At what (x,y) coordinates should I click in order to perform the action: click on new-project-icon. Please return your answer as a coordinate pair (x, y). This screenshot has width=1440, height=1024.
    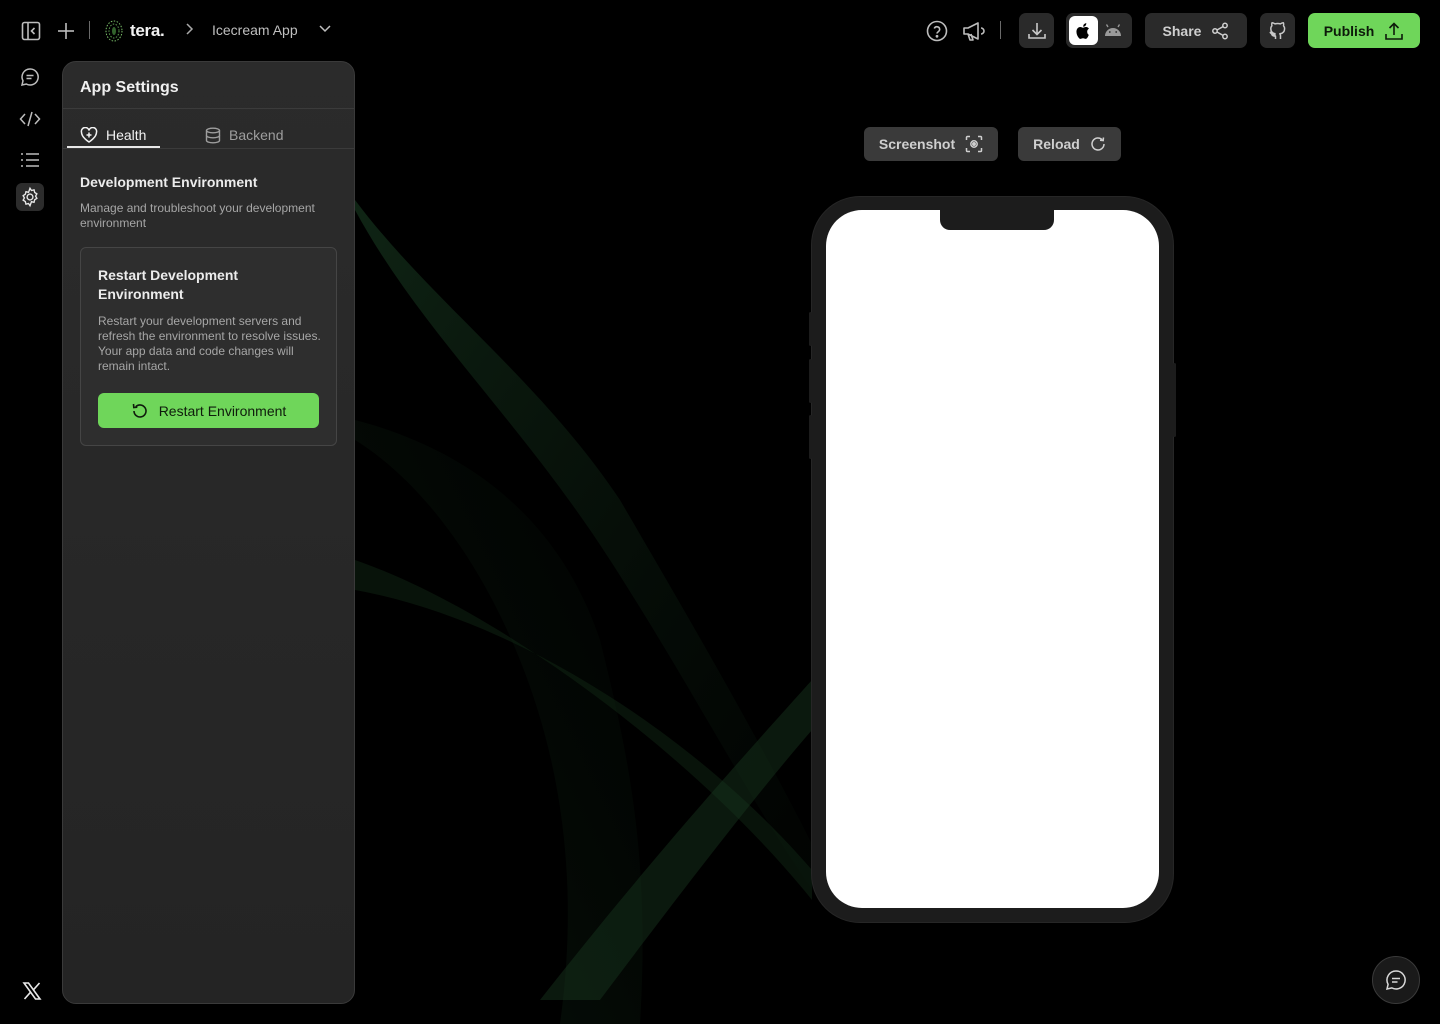
    Looking at the image, I should click on (66, 31).